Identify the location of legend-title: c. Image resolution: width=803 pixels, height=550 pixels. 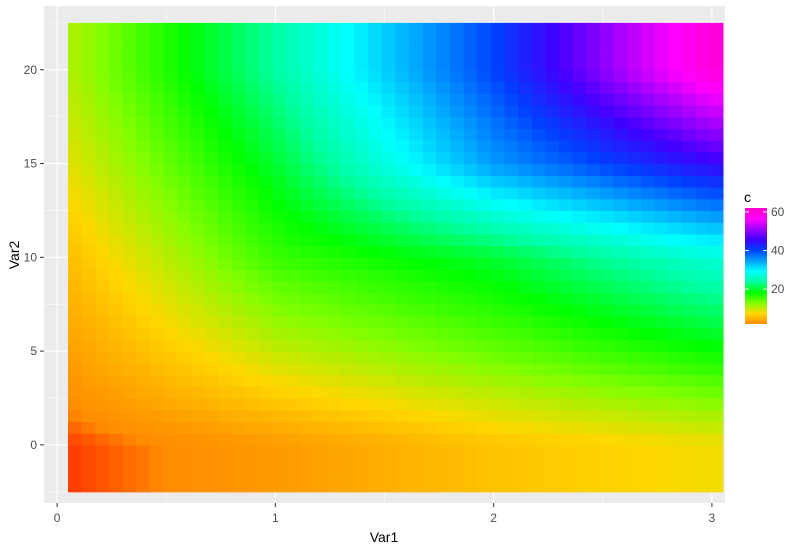
(747, 197).